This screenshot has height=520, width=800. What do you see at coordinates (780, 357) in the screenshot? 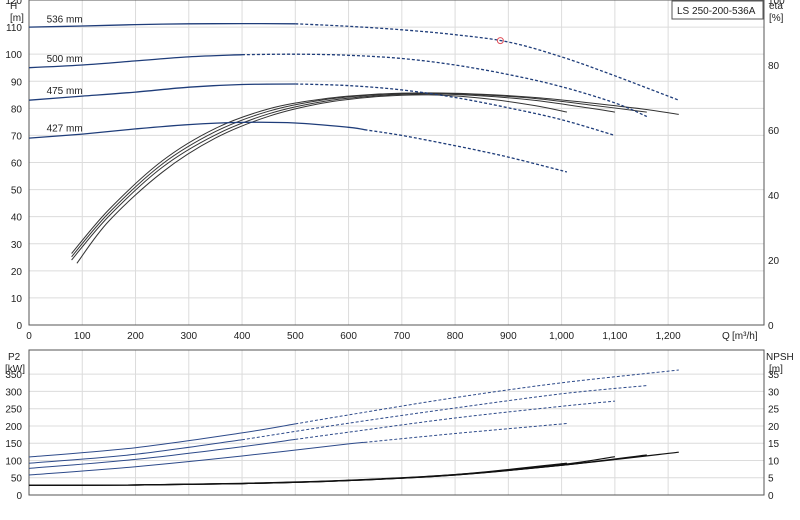
I see `npsh-axis-label: NPSH` at bounding box center [780, 357].